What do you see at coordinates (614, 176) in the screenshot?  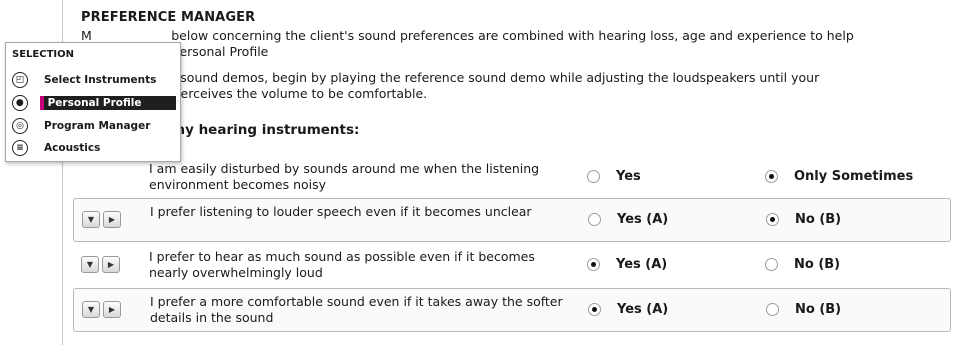 I see `option-a: Yes` at bounding box center [614, 176].